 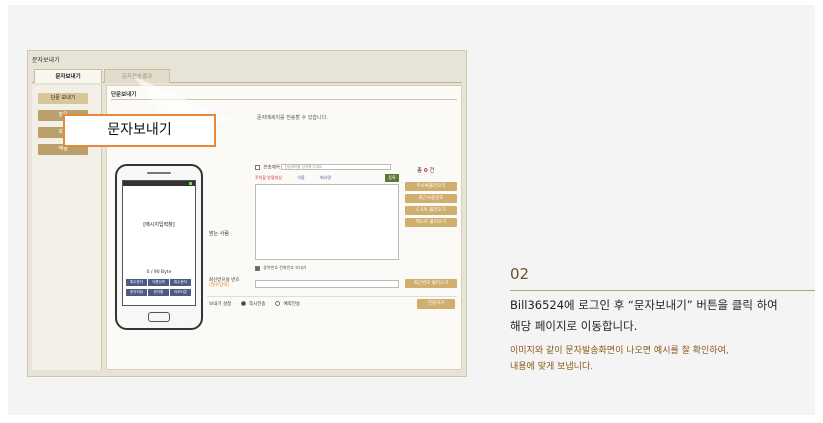 I want to click on battery-icon, so click(x=190, y=183).